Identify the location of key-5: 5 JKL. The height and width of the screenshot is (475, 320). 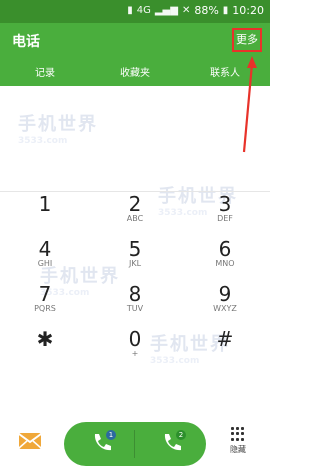
(135, 259).